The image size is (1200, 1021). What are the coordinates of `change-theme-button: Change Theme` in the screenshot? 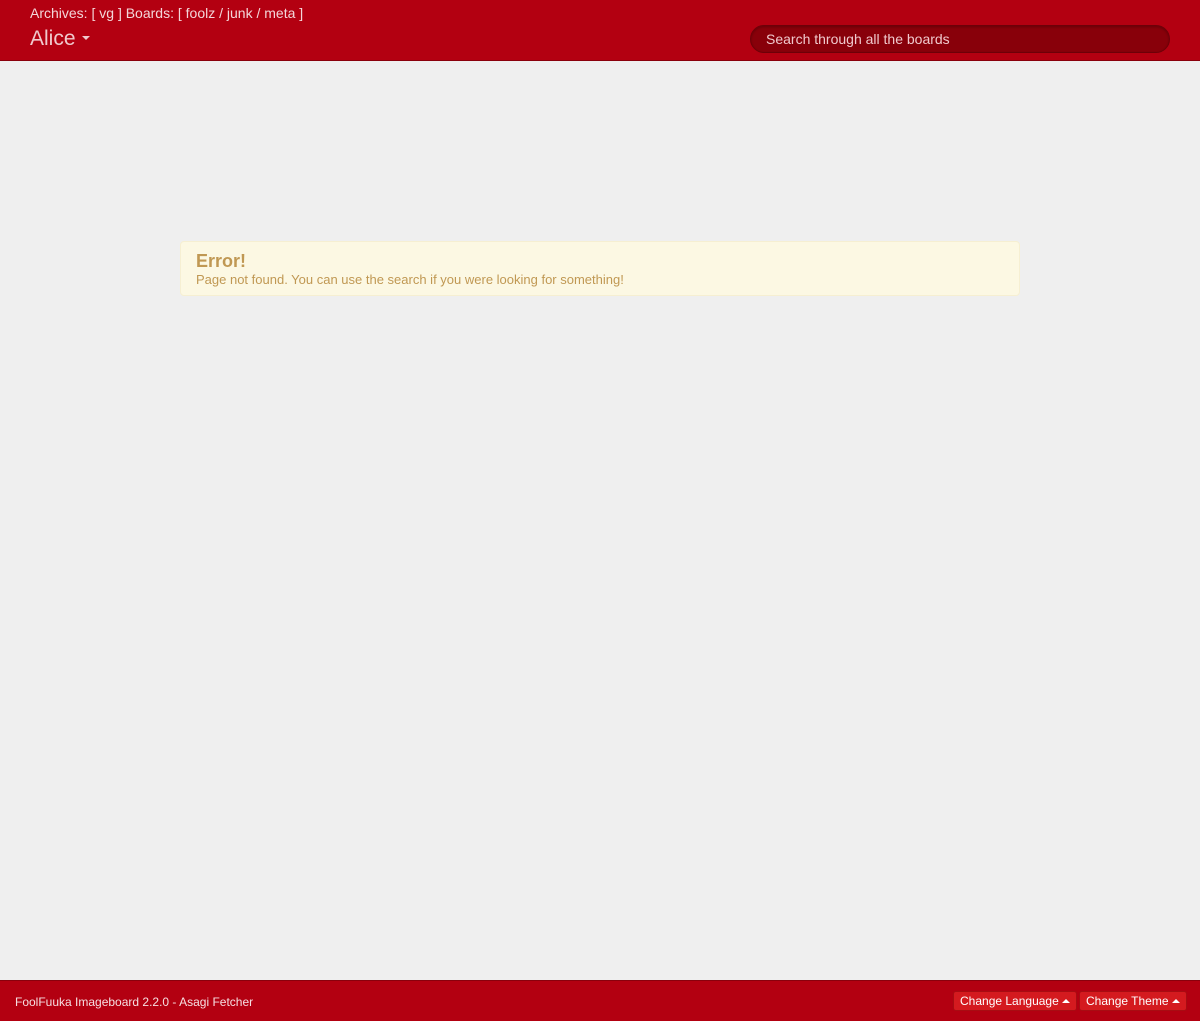 It's located at (1133, 1001).